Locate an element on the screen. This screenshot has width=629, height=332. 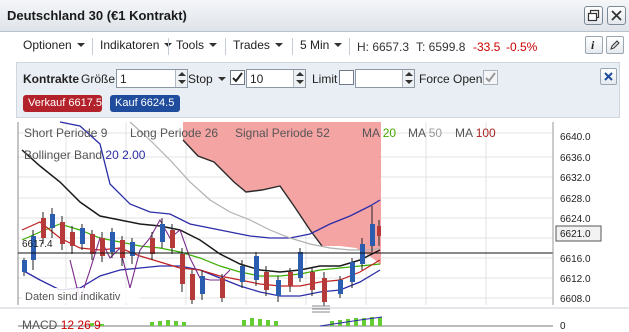
y-tick-label: 6632.0 is located at coordinates (575, 178).